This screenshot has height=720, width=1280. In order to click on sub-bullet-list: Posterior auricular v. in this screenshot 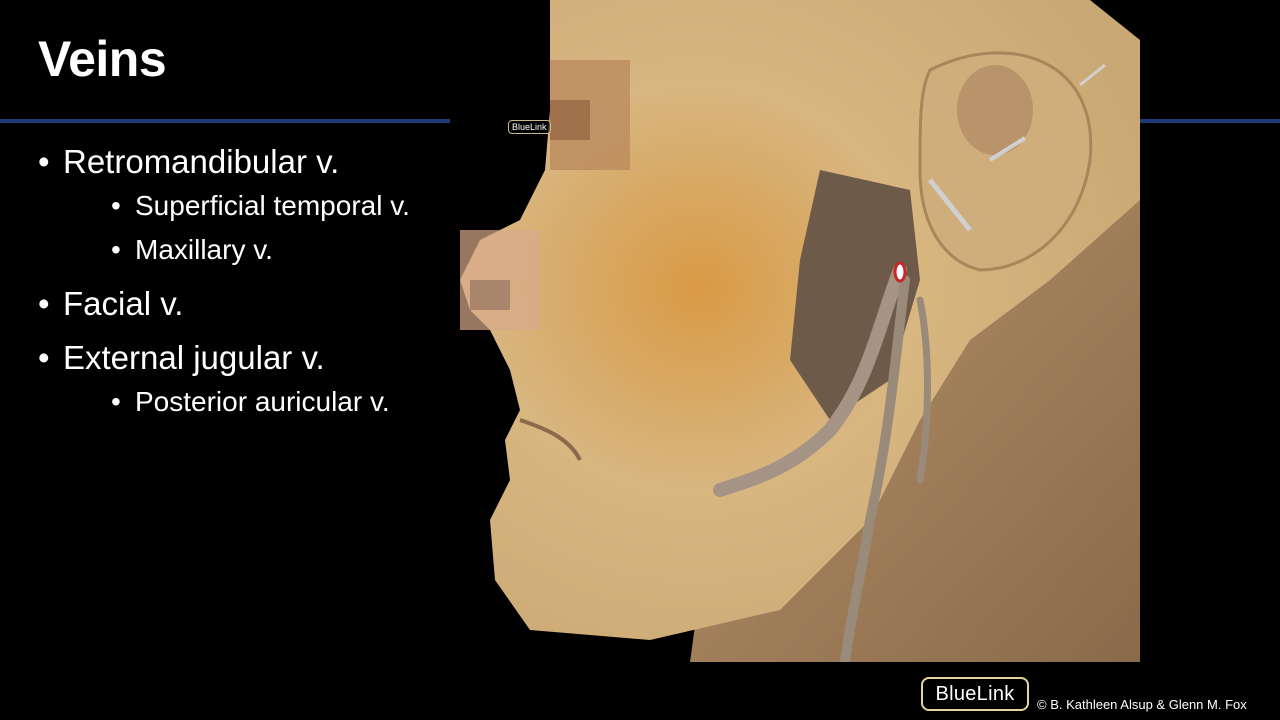, I will do `click(236, 402)`.